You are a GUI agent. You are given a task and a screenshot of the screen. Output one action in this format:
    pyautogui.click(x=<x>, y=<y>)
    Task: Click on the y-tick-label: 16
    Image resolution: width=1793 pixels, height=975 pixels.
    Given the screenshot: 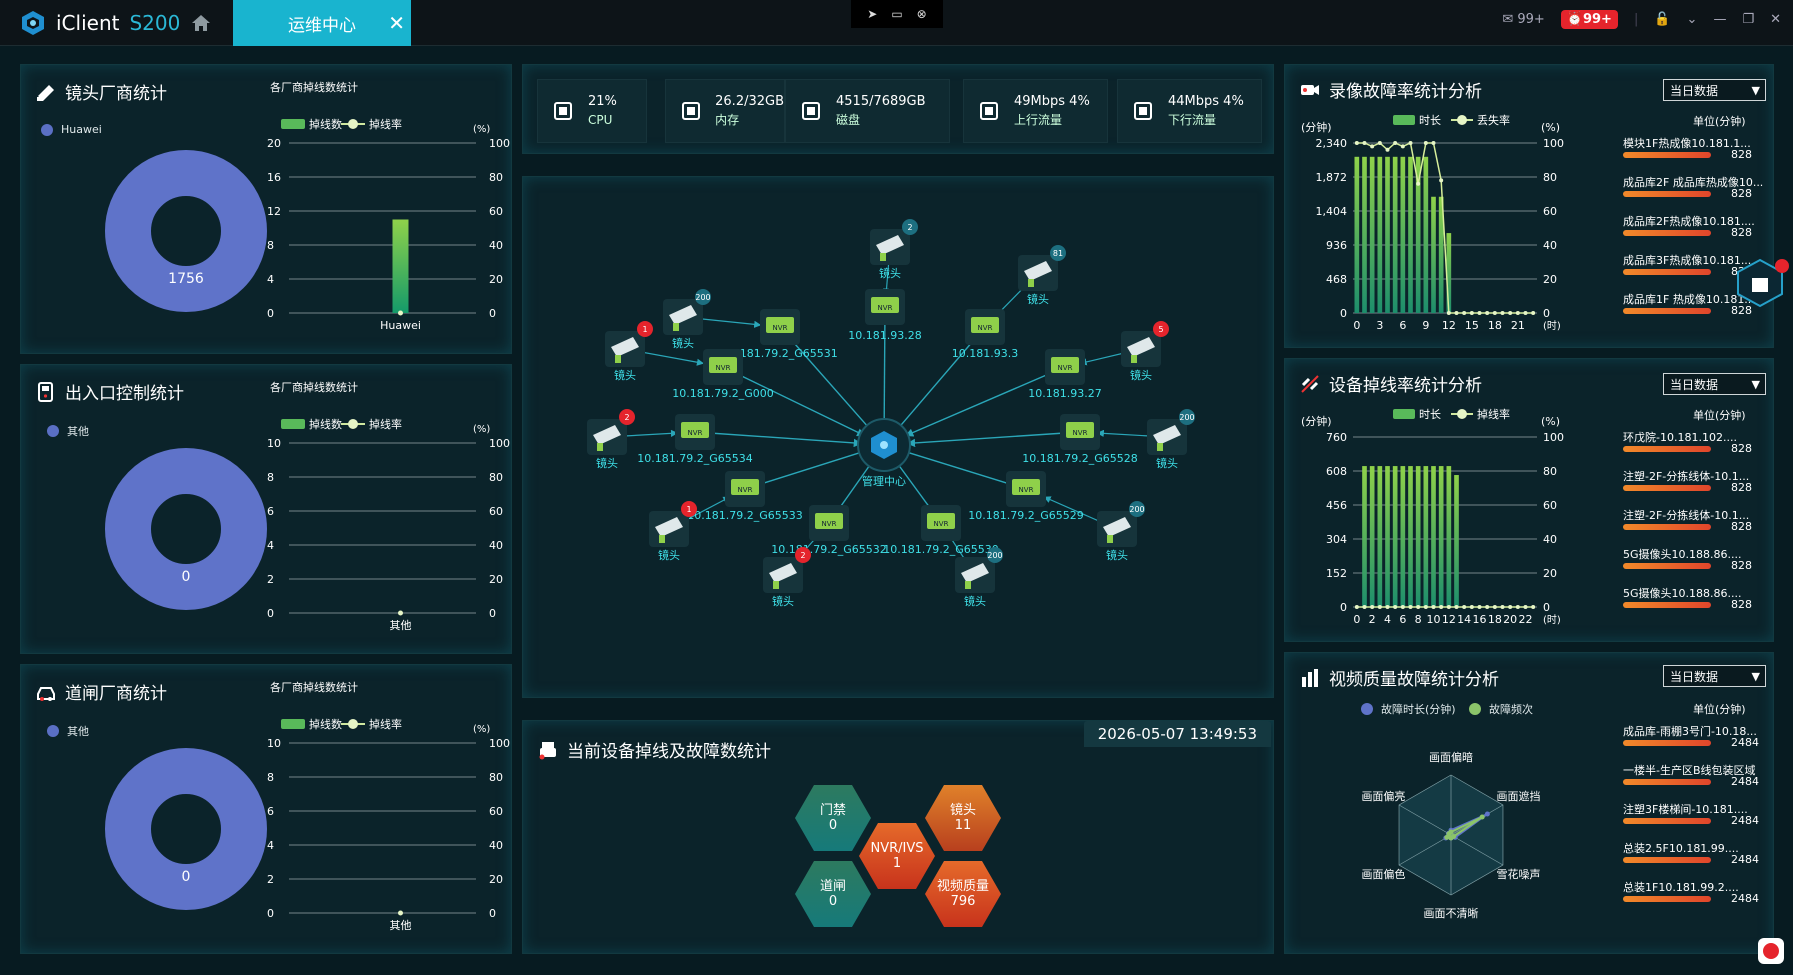 What is the action you would take?
    pyautogui.click(x=274, y=177)
    